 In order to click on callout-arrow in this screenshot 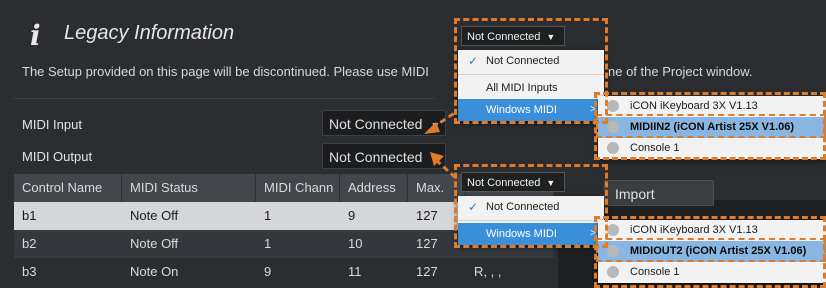, I will do `click(446, 169)`.